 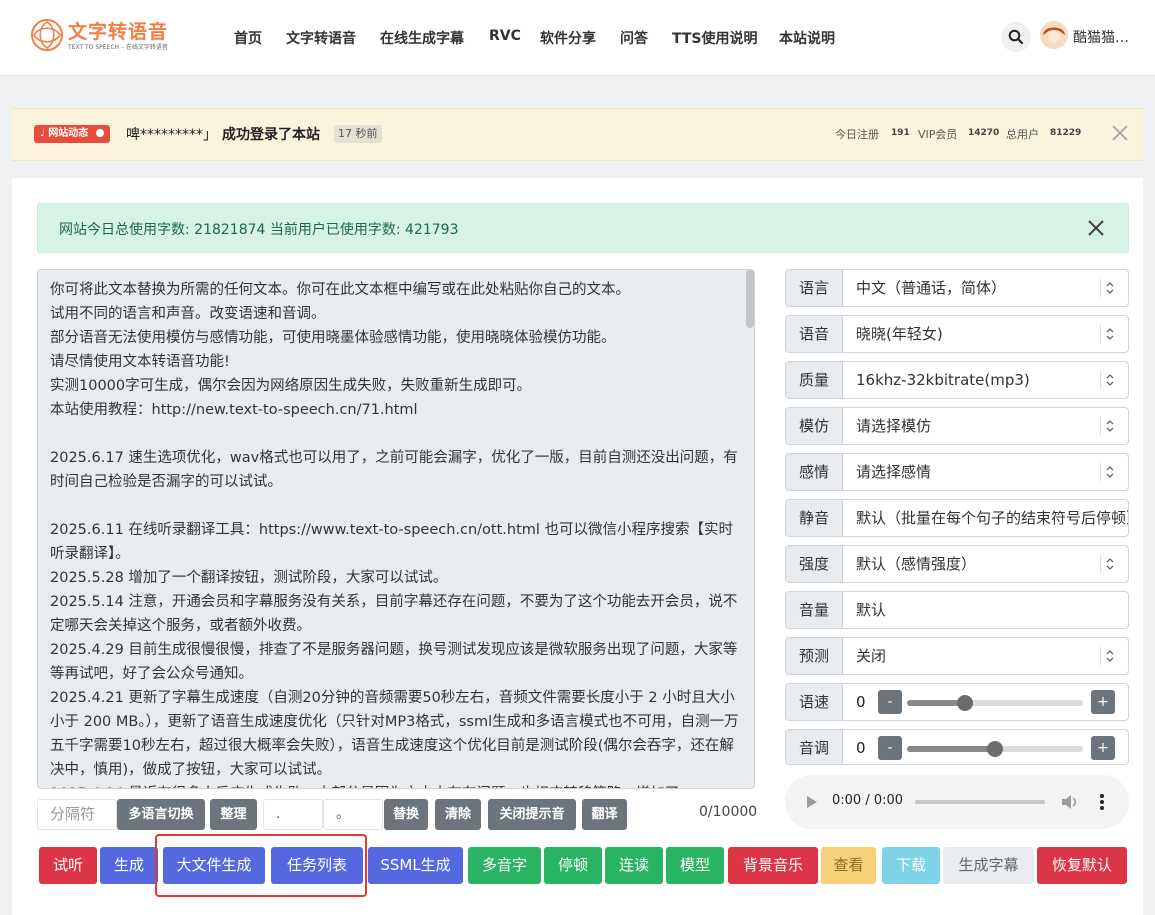 What do you see at coordinates (248, 38) in the screenshot?
I see `nav-link-home: 首页` at bounding box center [248, 38].